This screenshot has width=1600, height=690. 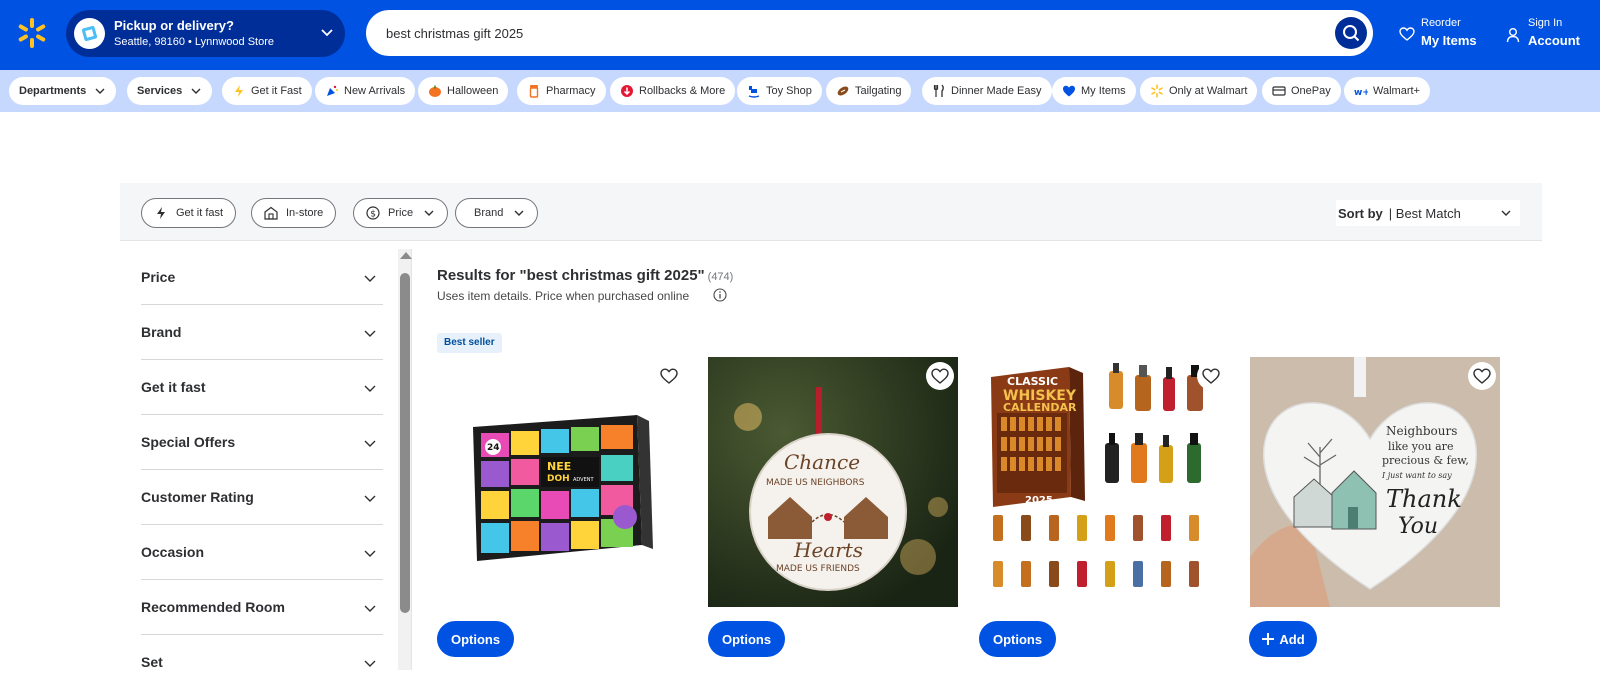 What do you see at coordinates (262, 442) in the screenshot?
I see `facet-special-offers: Special Offers` at bounding box center [262, 442].